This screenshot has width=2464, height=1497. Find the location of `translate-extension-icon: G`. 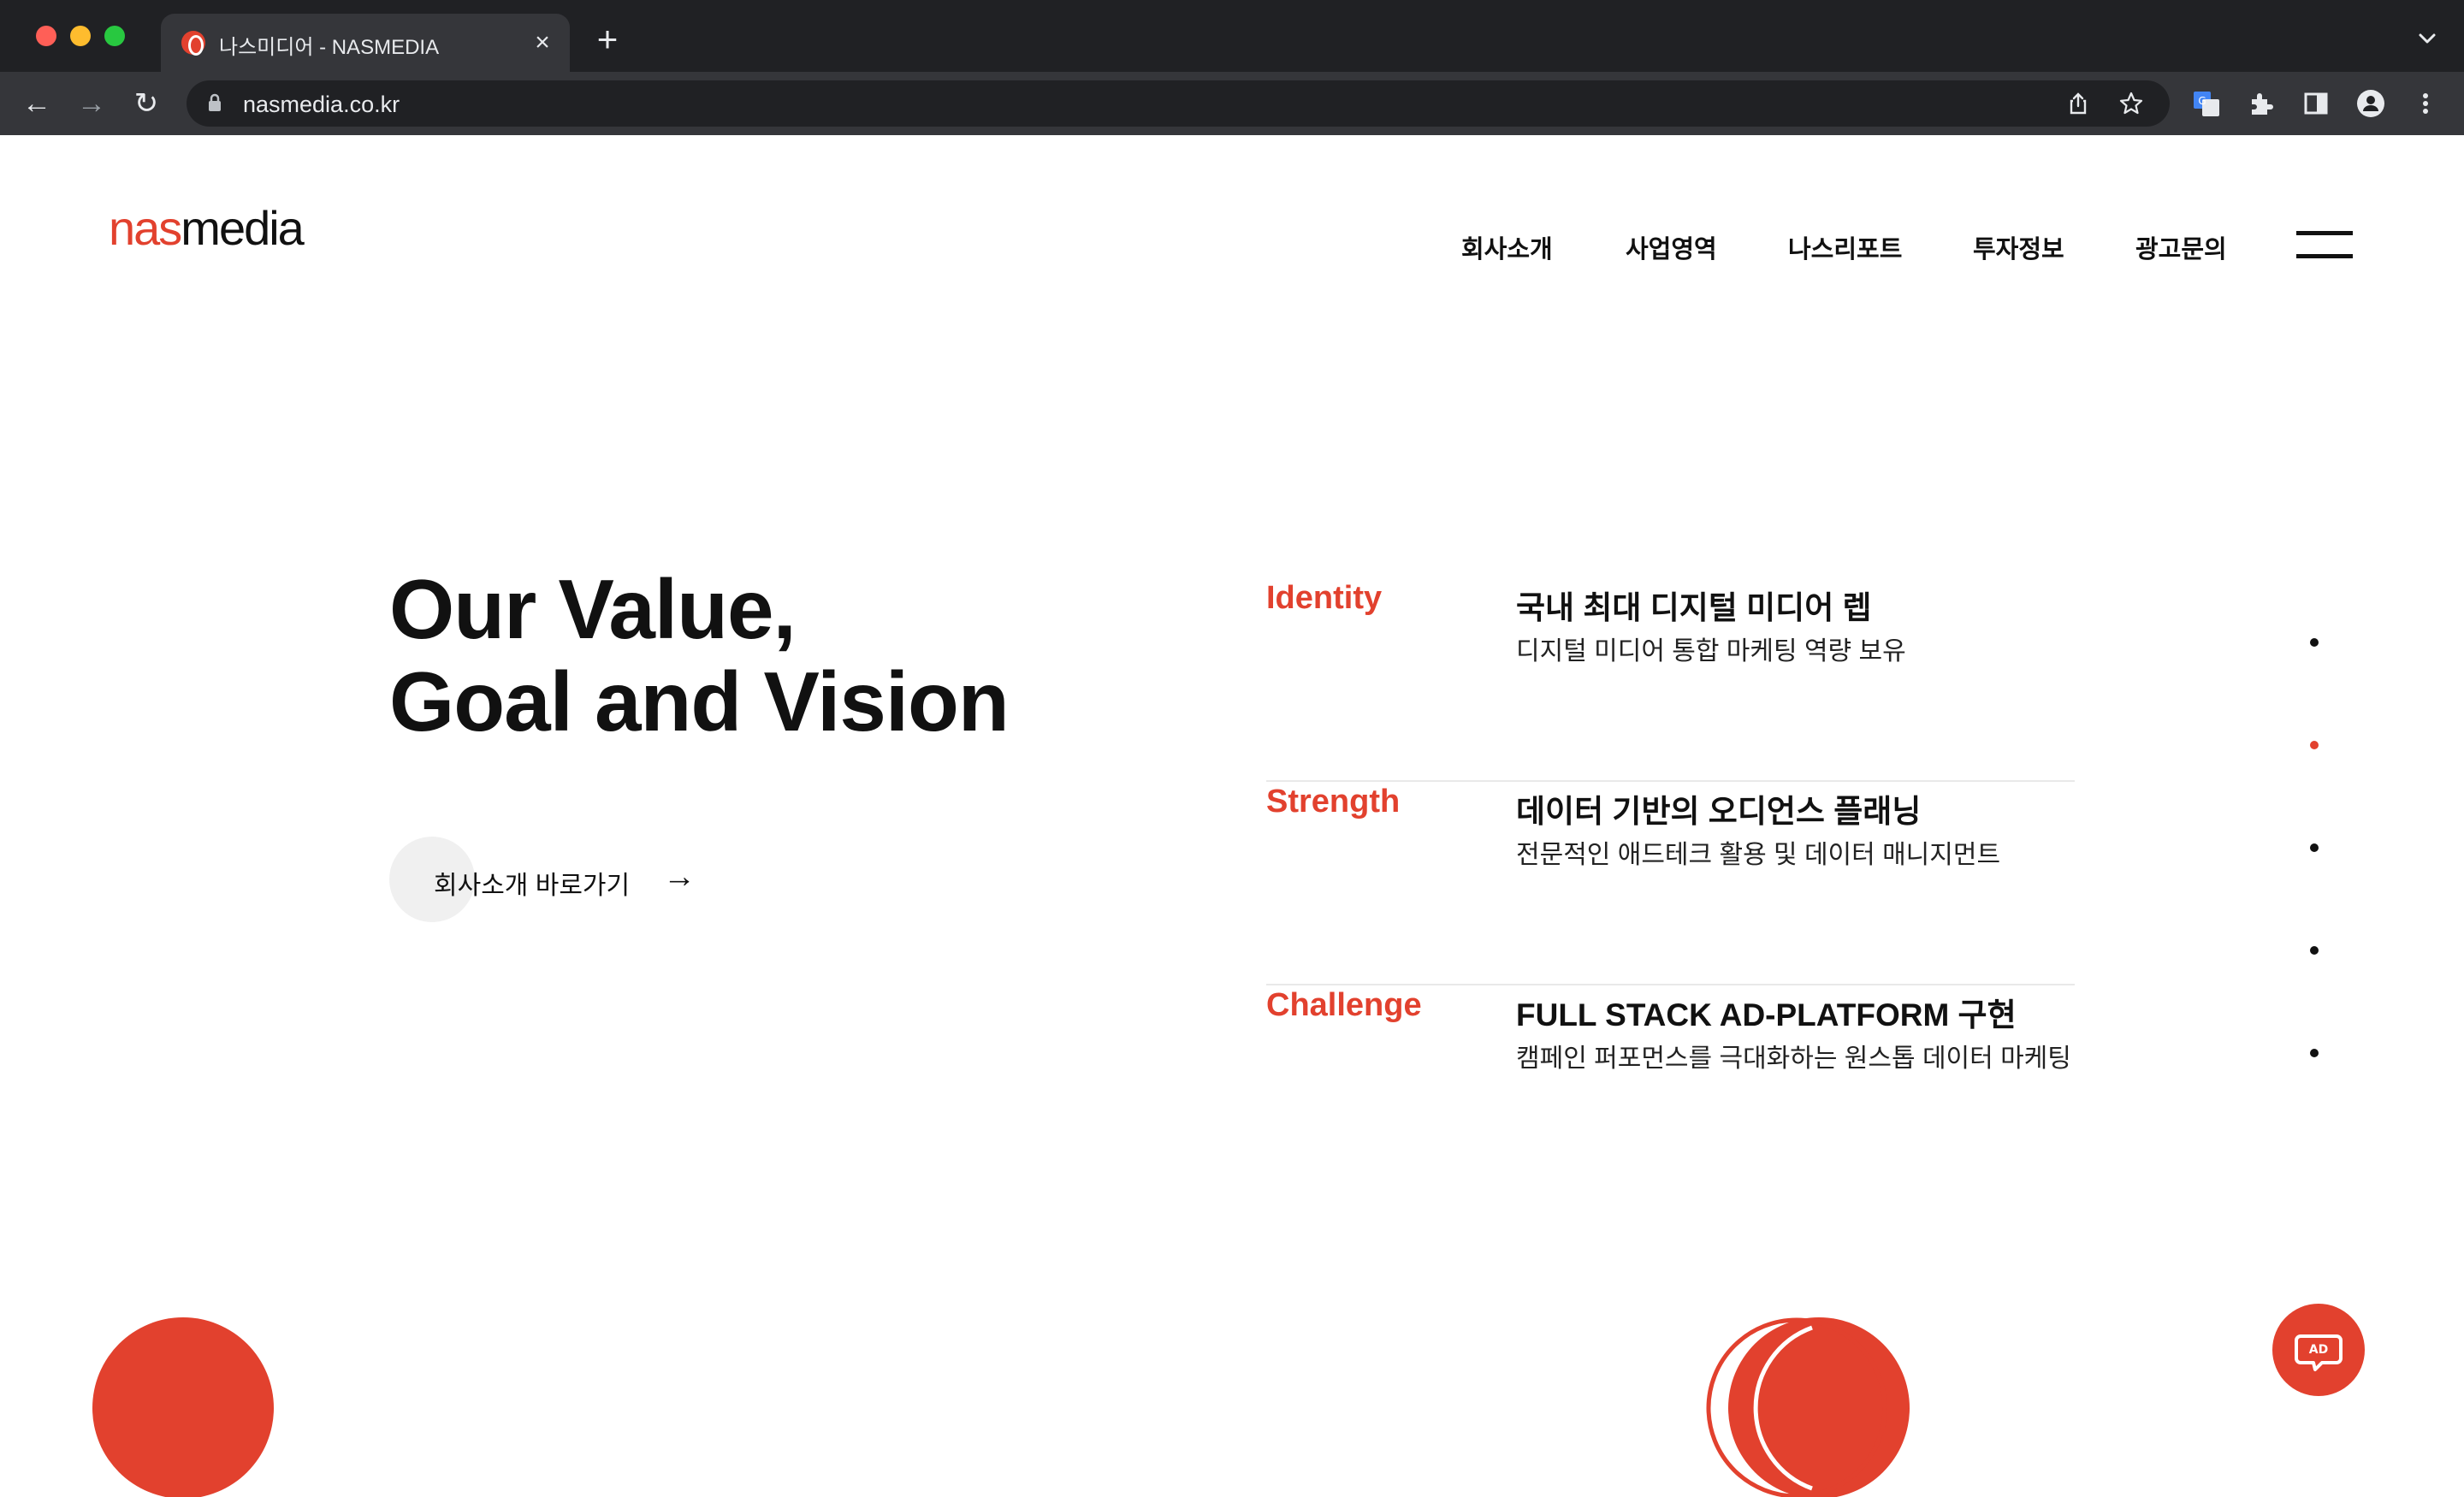

translate-extension-icon: G is located at coordinates (2206, 103).